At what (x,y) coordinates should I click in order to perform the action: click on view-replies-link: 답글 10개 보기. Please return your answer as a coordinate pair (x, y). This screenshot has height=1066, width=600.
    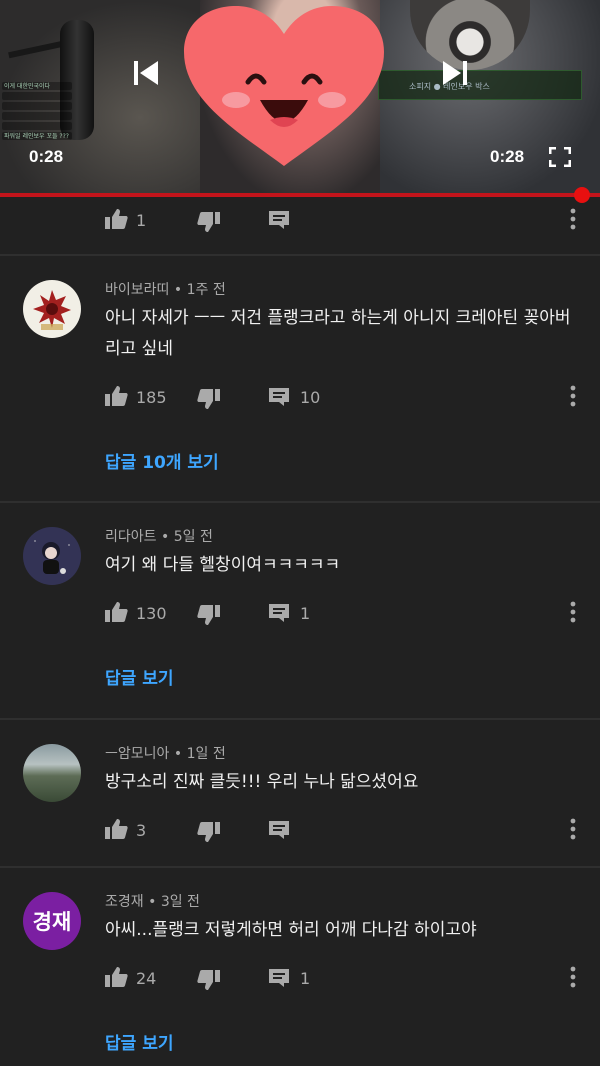
    Looking at the image, I should click on (162, 460).